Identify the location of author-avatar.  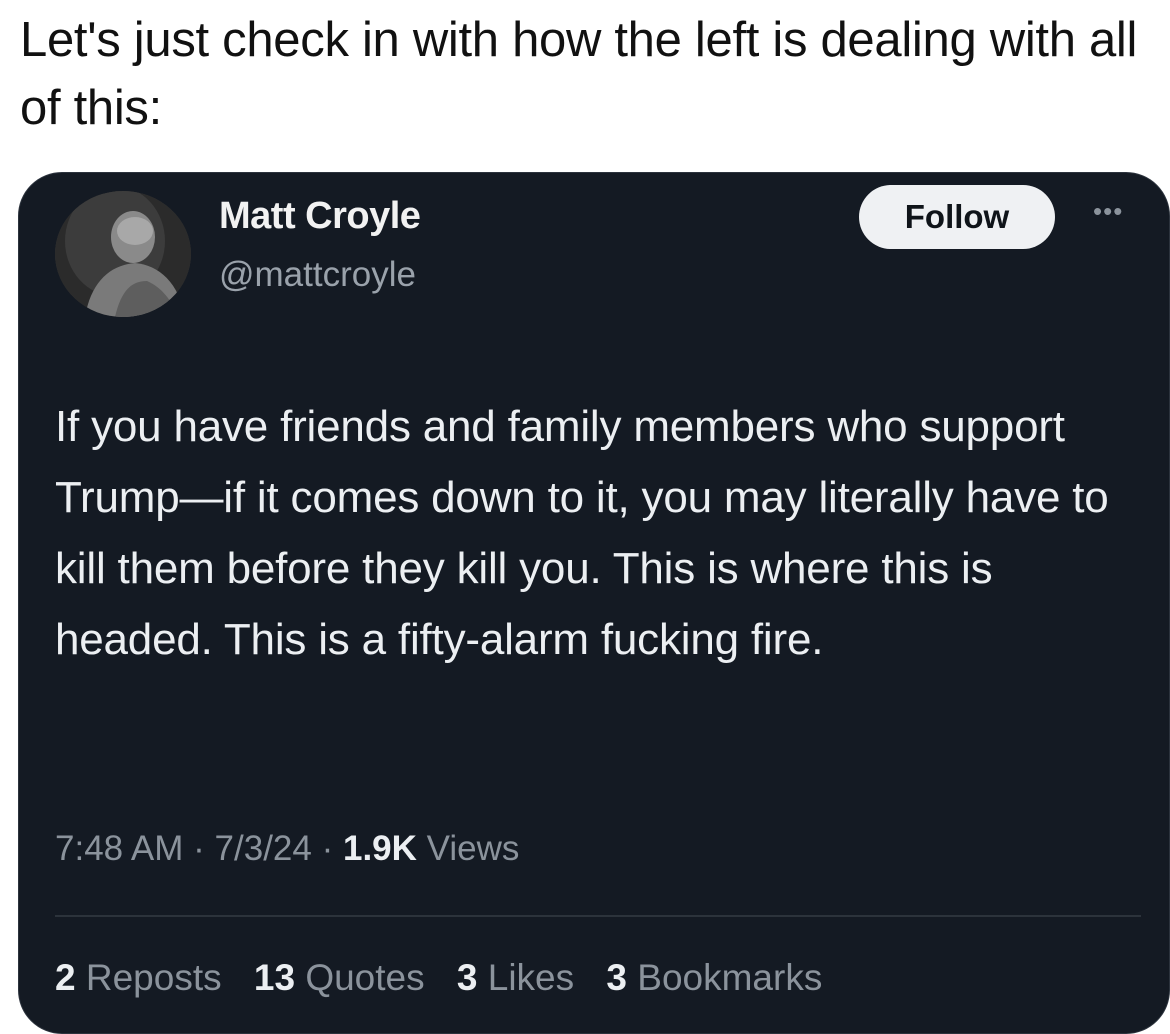
(123, 254).